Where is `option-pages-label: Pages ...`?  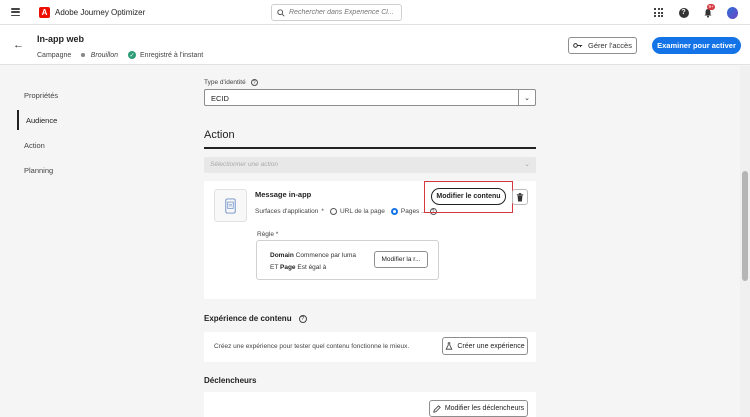
option-pages-label: Pages ... is located at coordinates (414, 211).